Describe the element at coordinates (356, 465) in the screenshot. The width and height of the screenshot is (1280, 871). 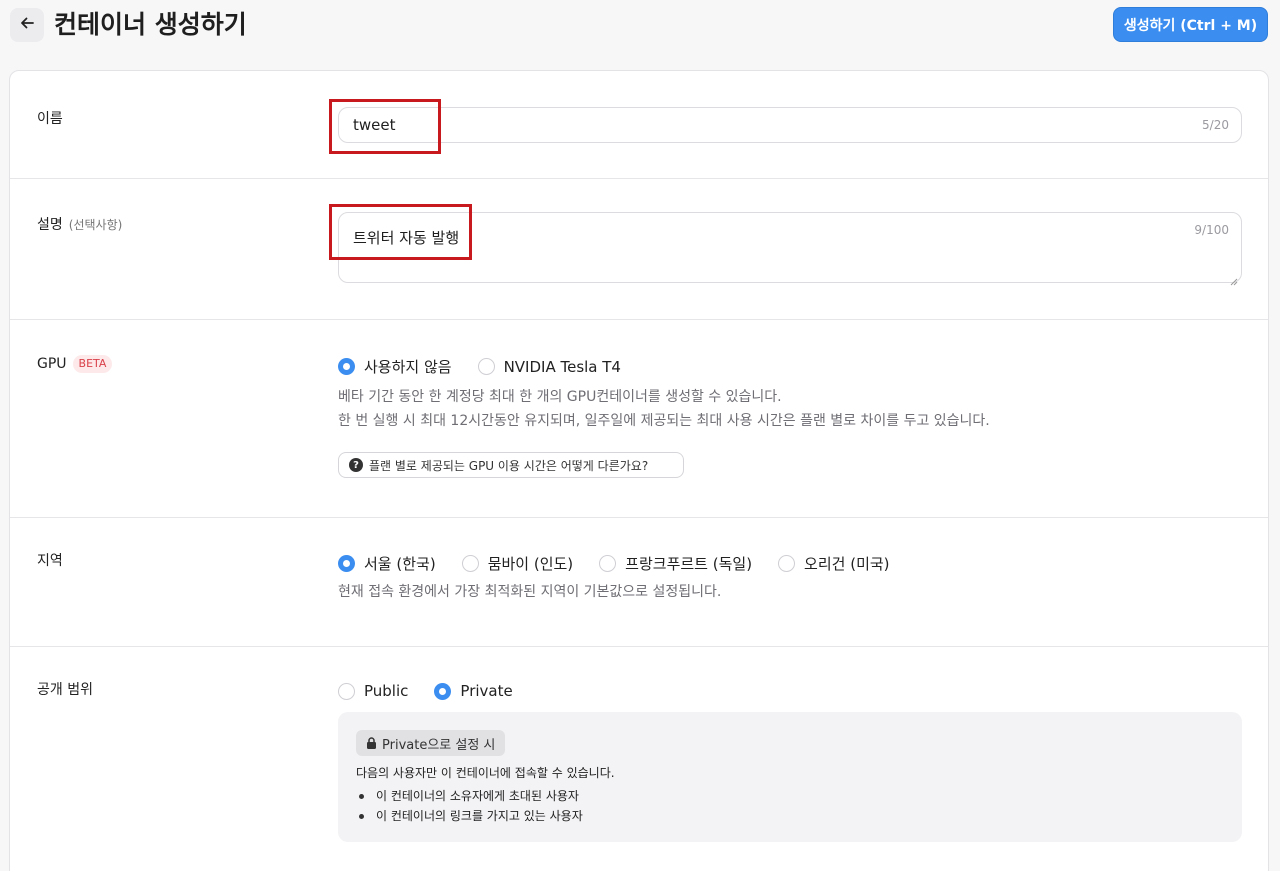
I see `question-icon: ?` at that location.